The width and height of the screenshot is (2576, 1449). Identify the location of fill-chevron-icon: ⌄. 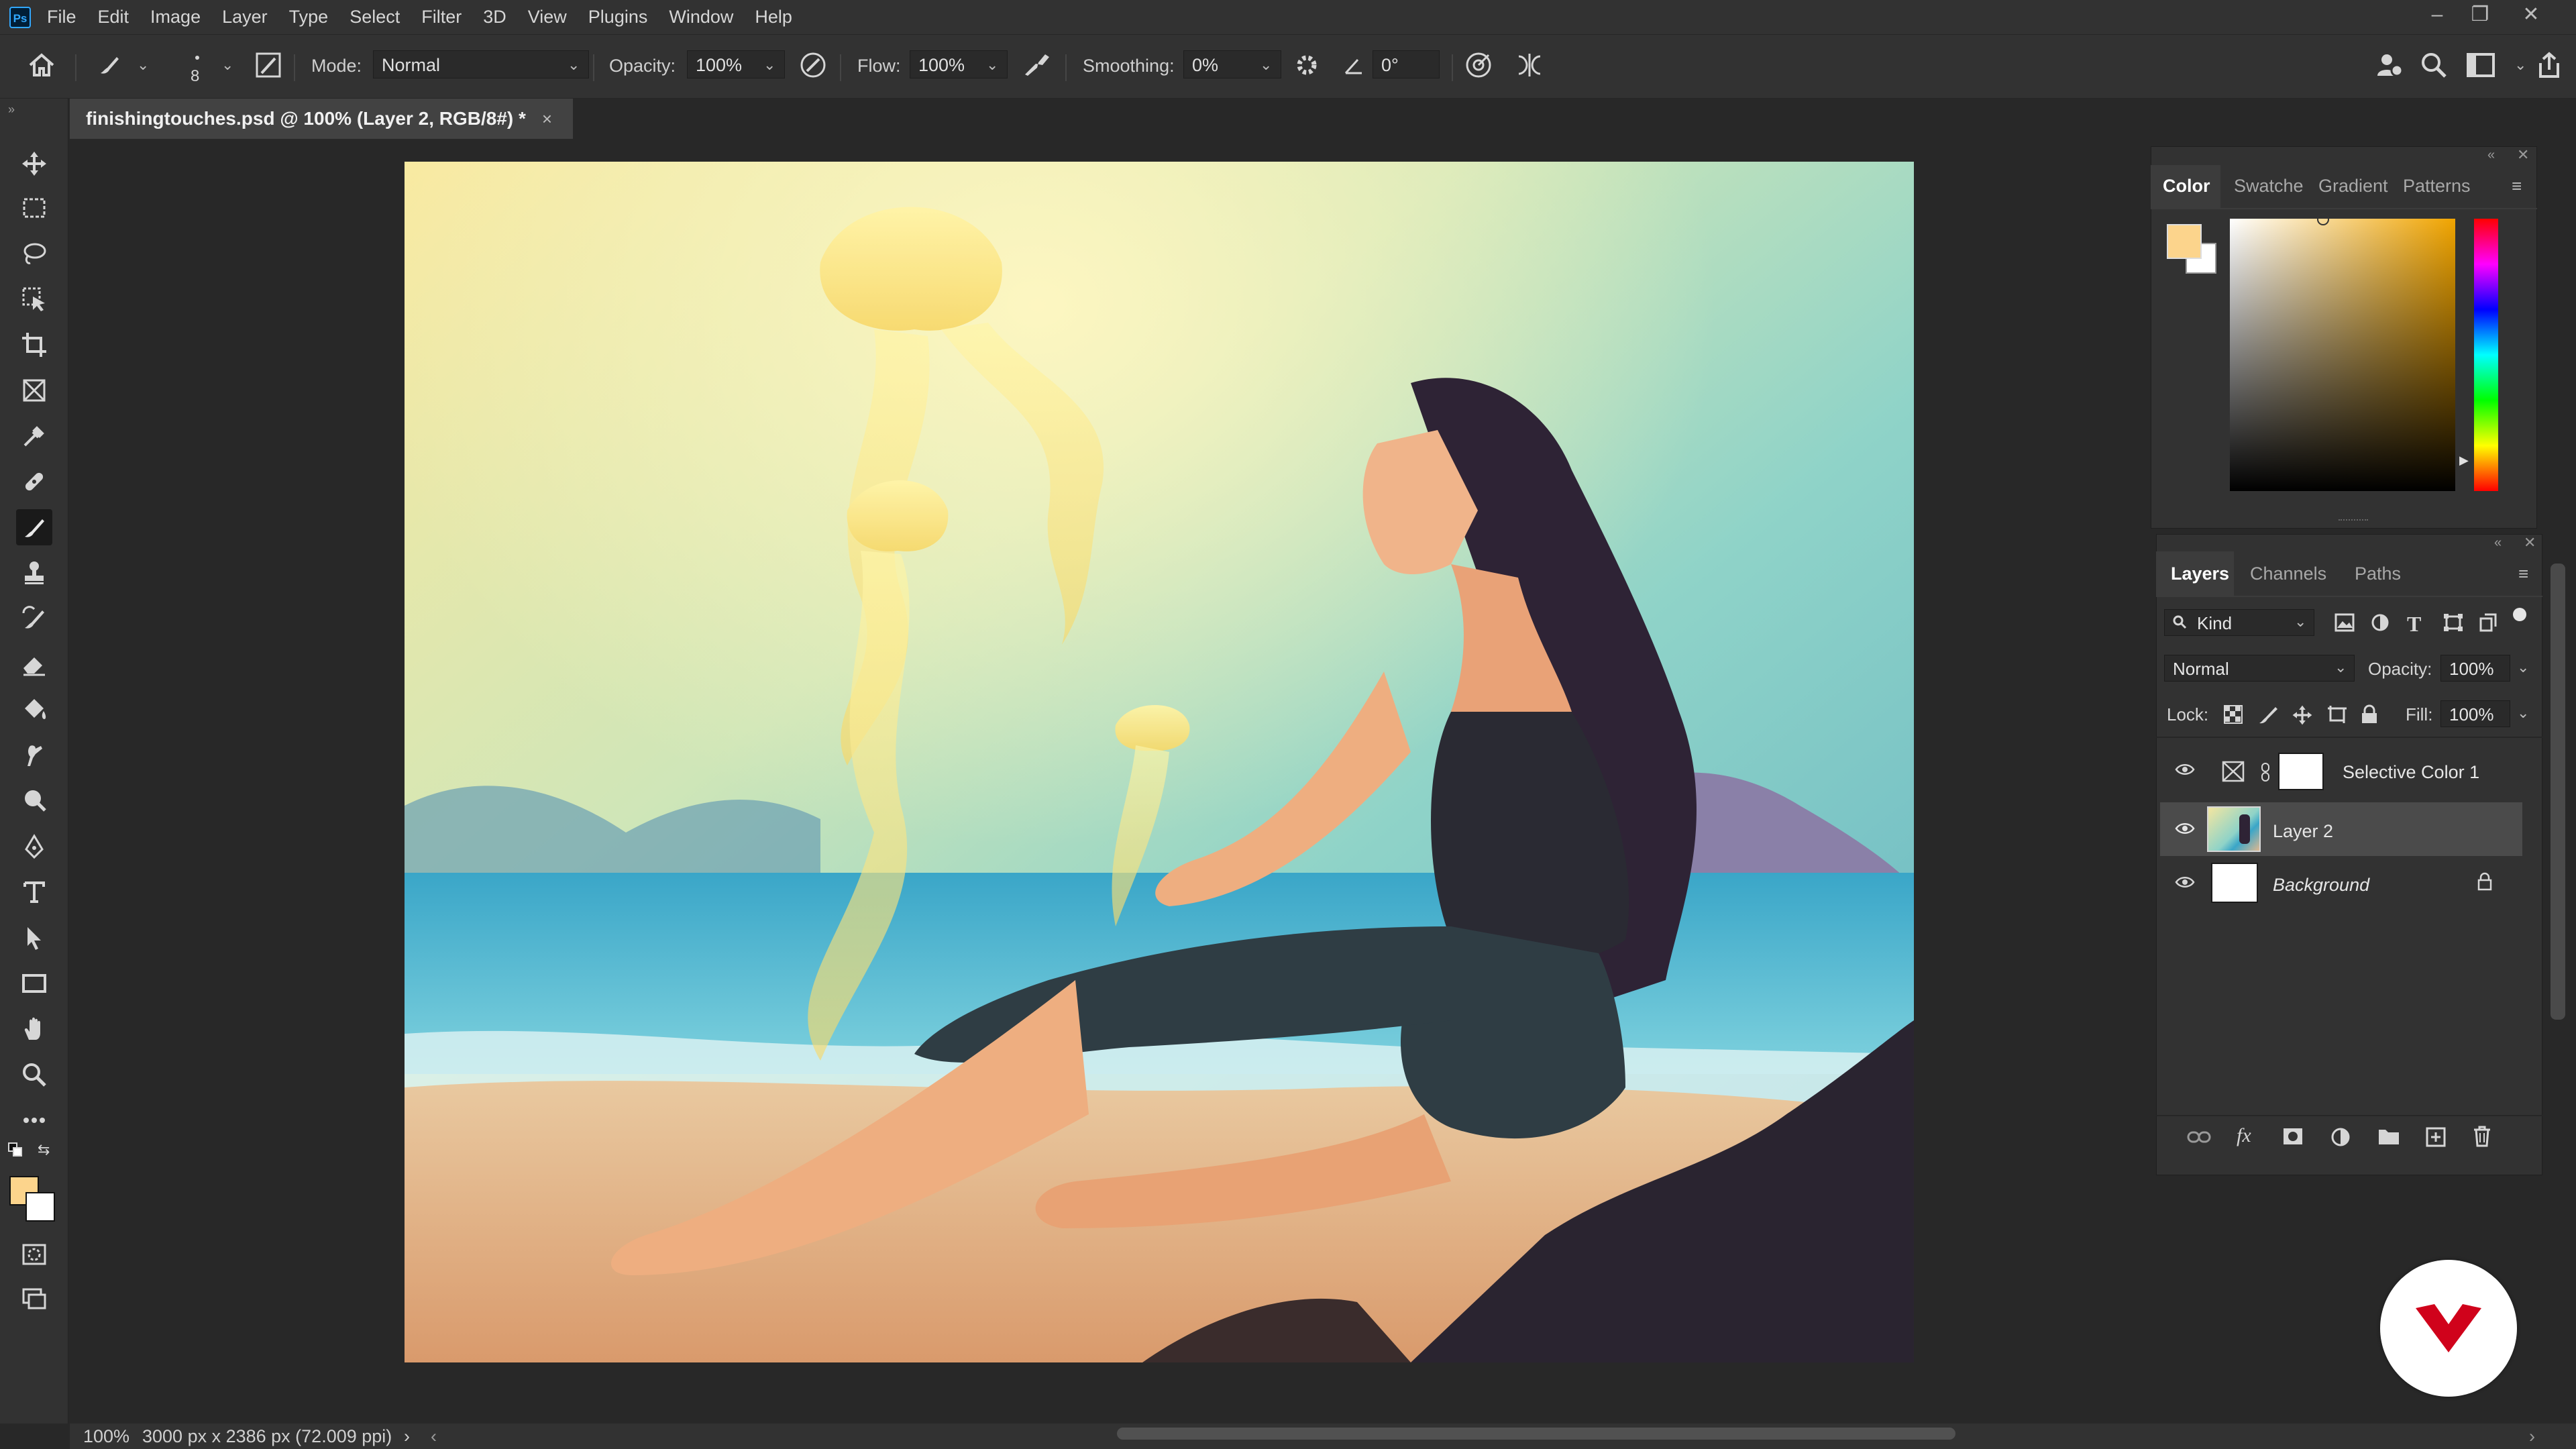
(2523, 713).